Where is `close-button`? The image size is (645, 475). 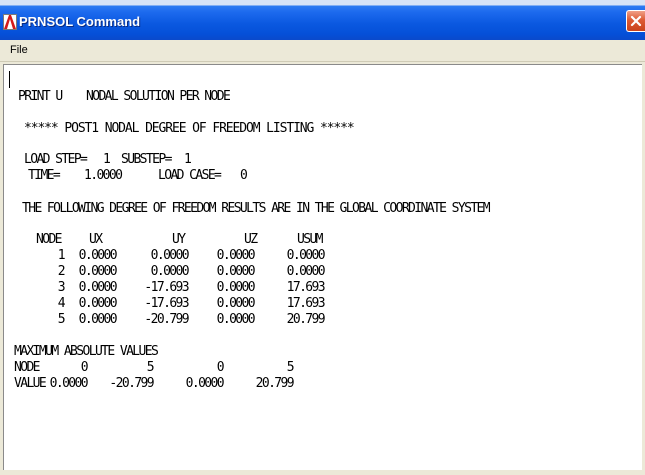 close-button is located at coordinates (635, 21).